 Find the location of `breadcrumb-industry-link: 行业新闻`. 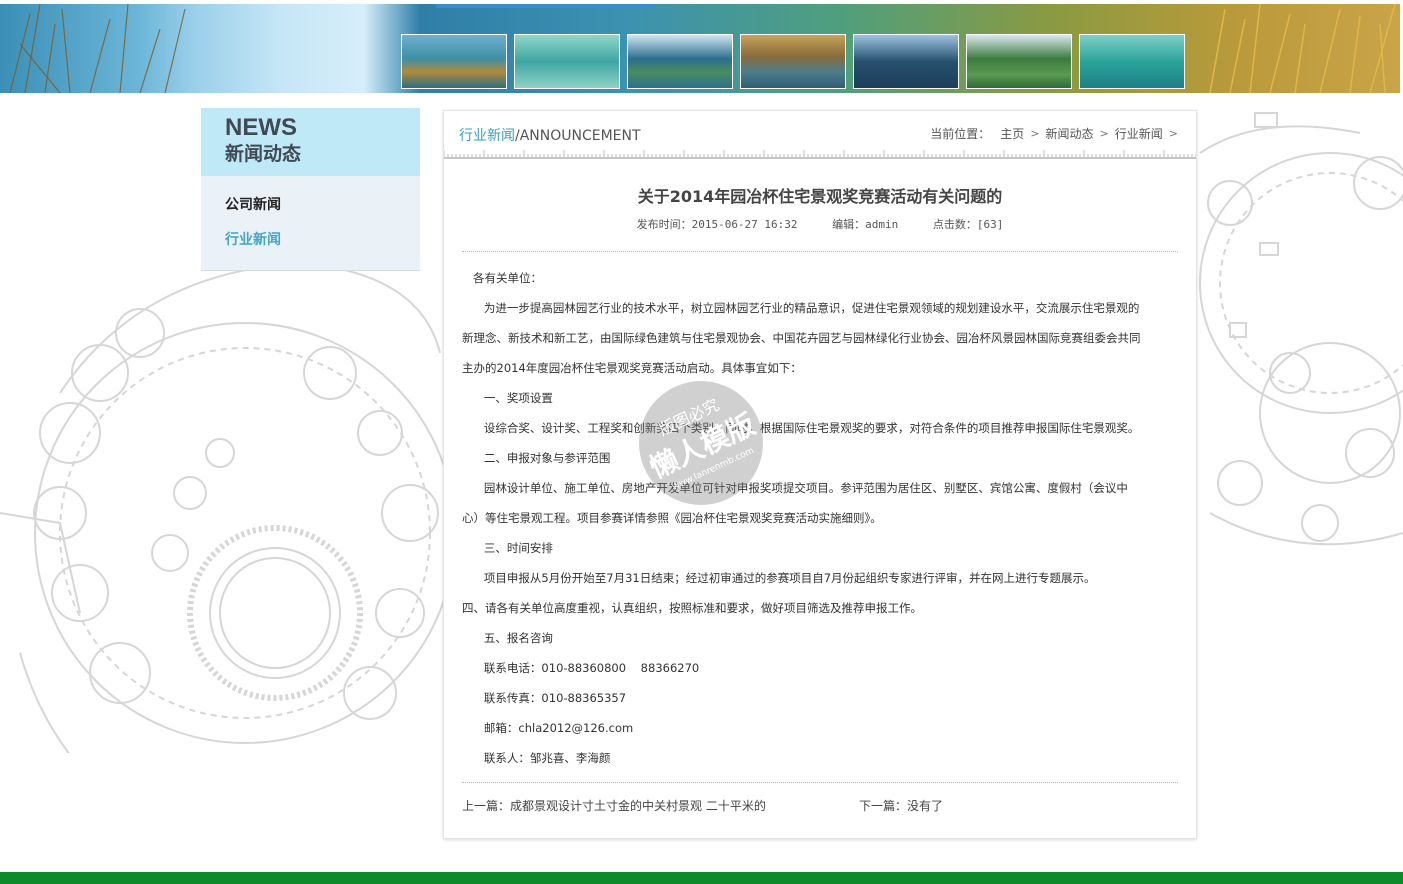

breadcrumb-industry-link: 行业新闻 is located at coordinates (1139, 133).